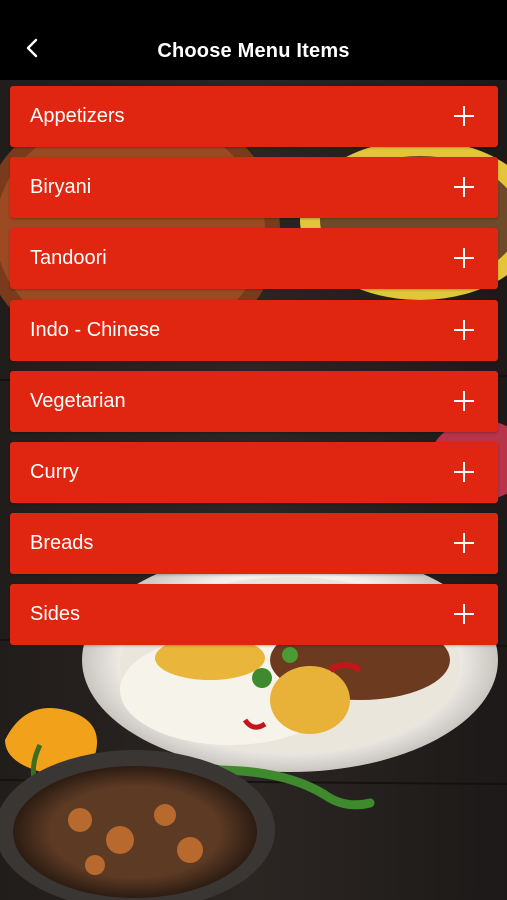  I want to click on menu-item-sides: Sides, so click(254, 615).